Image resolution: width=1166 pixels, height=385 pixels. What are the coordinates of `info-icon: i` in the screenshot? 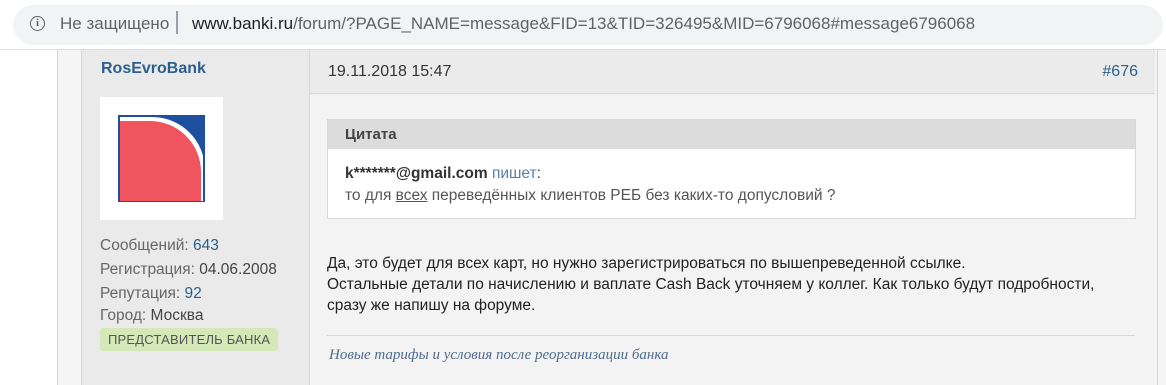 It's located at (37, 23).